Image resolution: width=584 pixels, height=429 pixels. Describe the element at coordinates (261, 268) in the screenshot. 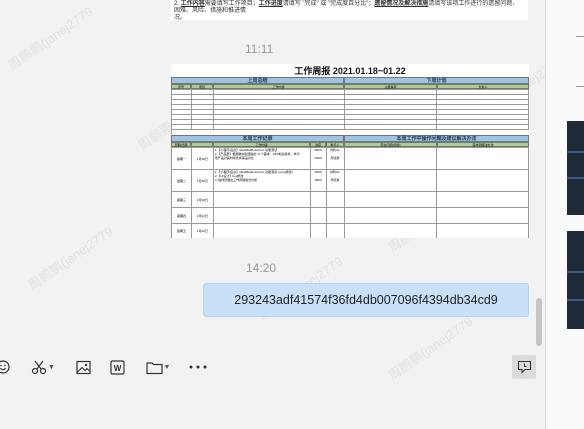

I see `timestamp: 14:20` at that location.